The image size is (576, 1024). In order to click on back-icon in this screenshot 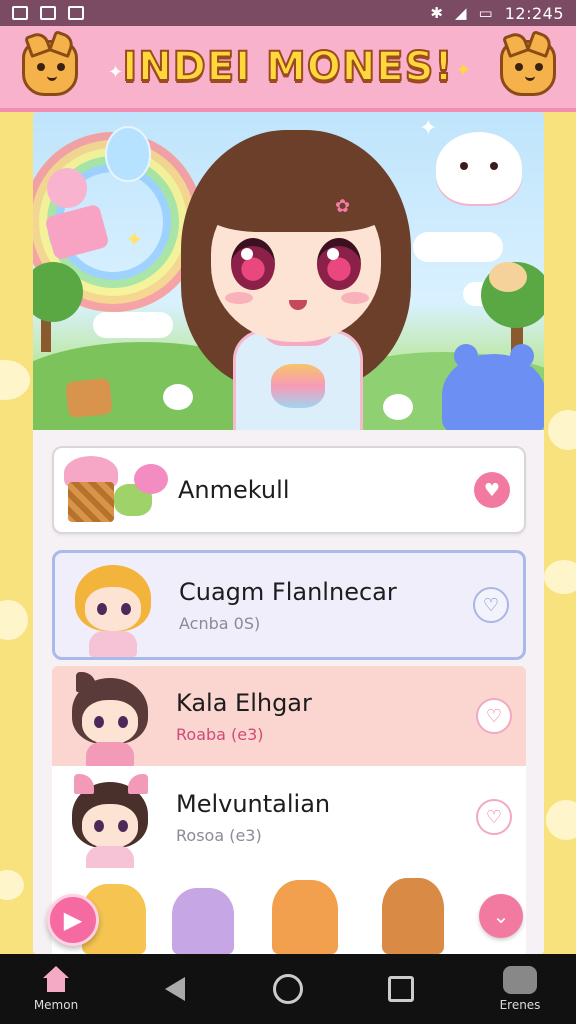, I will do `click(175, 989)`.